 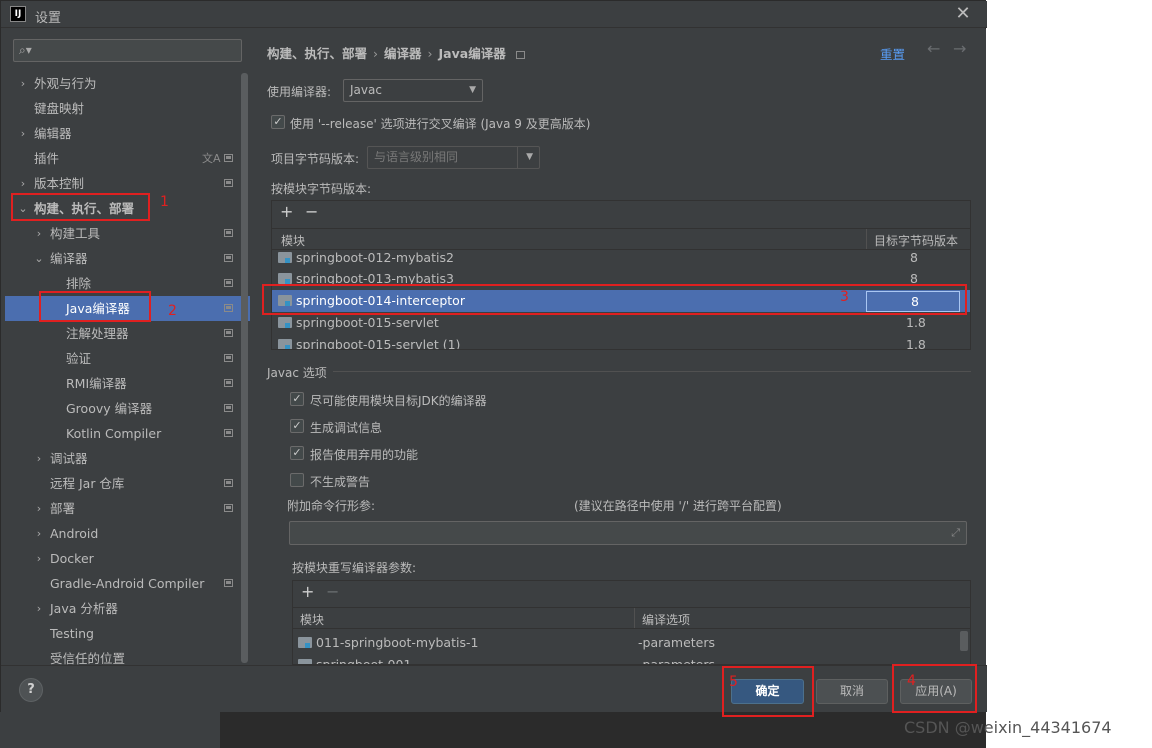 What do you see at coordinates (127, 333) in the screenshot?
I see `tree-item-annotation-processors: 注解处理器` at bounding box center [127, 333].